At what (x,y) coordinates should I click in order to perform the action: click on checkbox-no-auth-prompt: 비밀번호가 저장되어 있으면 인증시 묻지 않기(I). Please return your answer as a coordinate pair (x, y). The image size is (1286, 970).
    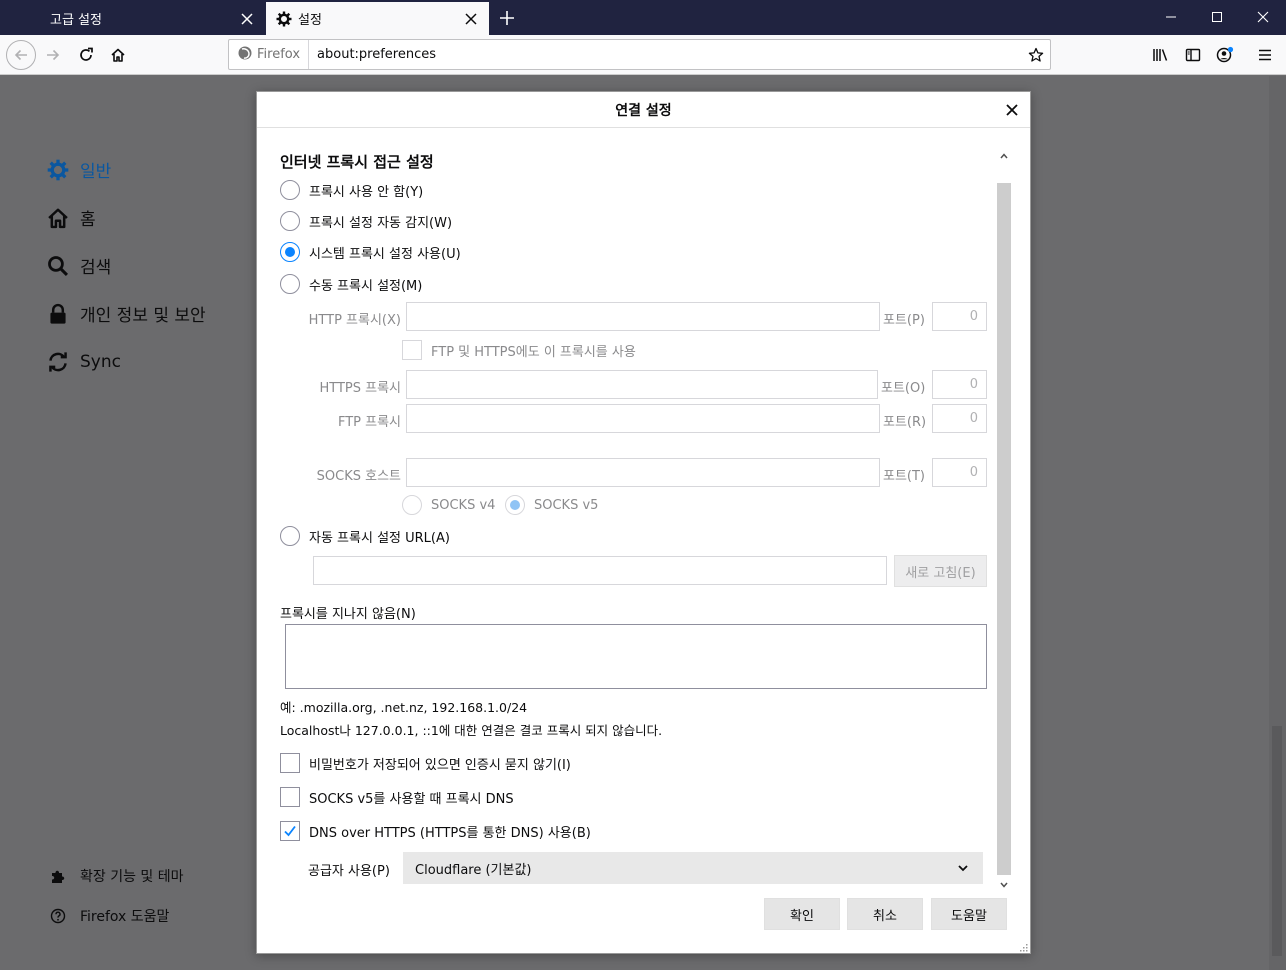
    Looking at the image, I should click on (425, 763).